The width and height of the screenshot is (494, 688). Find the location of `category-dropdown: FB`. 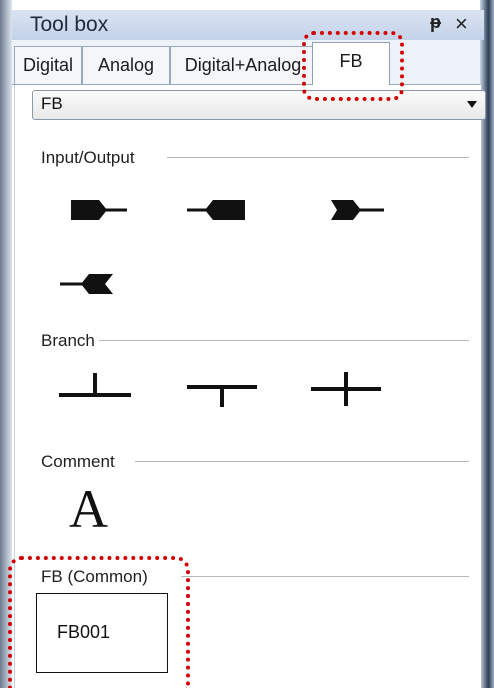

category-dropdown: FB is located at coordinates (259, 105).